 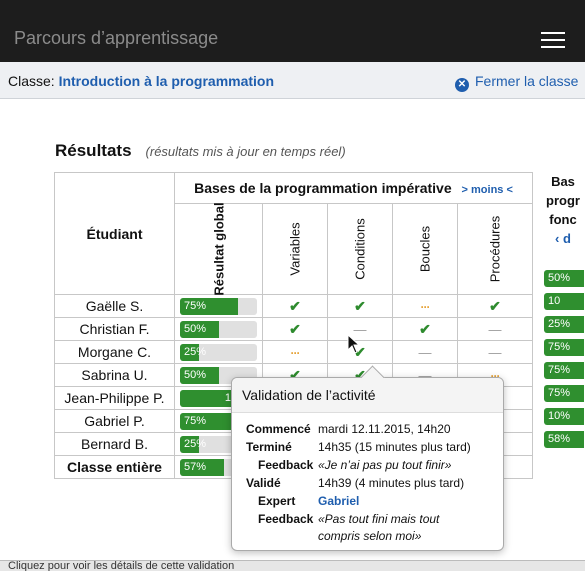 I want to click on expert-feedback-line1: «Pas tout fini mais tout, so click(x=379, y=519).